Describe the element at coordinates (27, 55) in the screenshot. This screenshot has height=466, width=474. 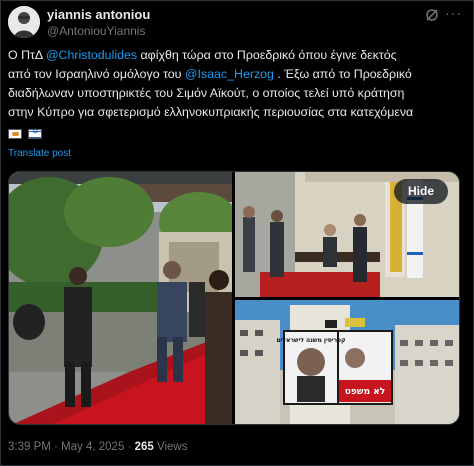
I see `text-segment: Ο ΠτΔ` at that location.